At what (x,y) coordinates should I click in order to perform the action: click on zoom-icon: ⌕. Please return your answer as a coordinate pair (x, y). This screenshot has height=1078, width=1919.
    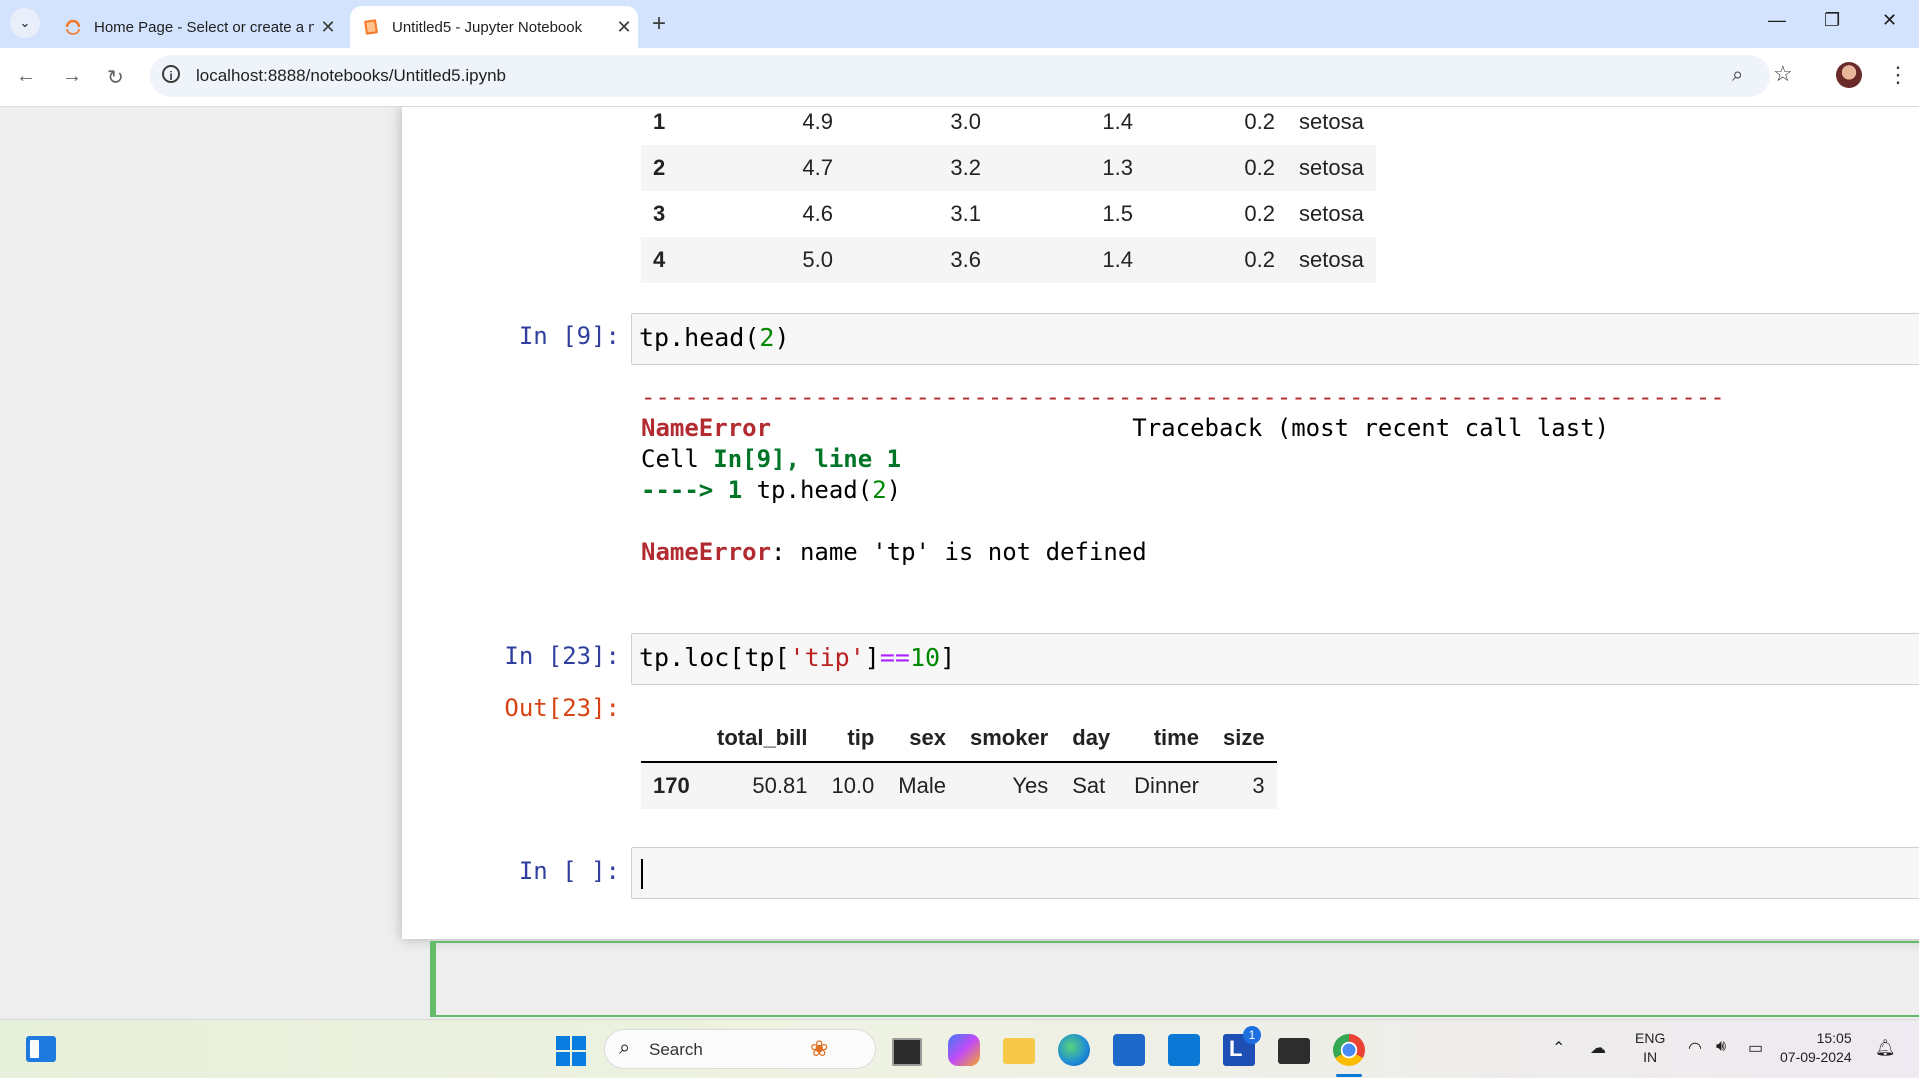
    Looking at the image, I should click on (1737, 75).